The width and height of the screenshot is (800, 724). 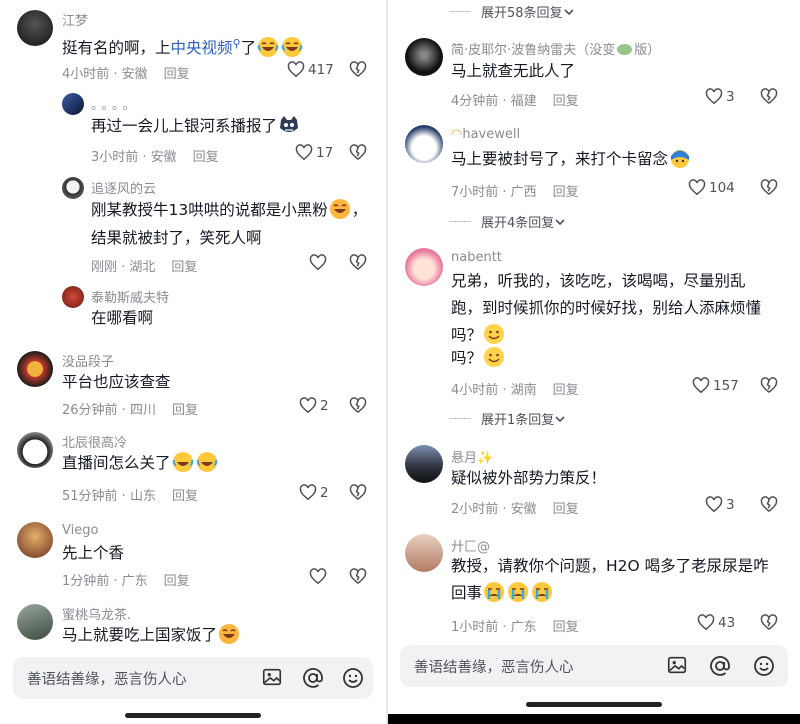 I want to click on comment-text-part: 挺有名的啊，上, so click(x=116, y=48).